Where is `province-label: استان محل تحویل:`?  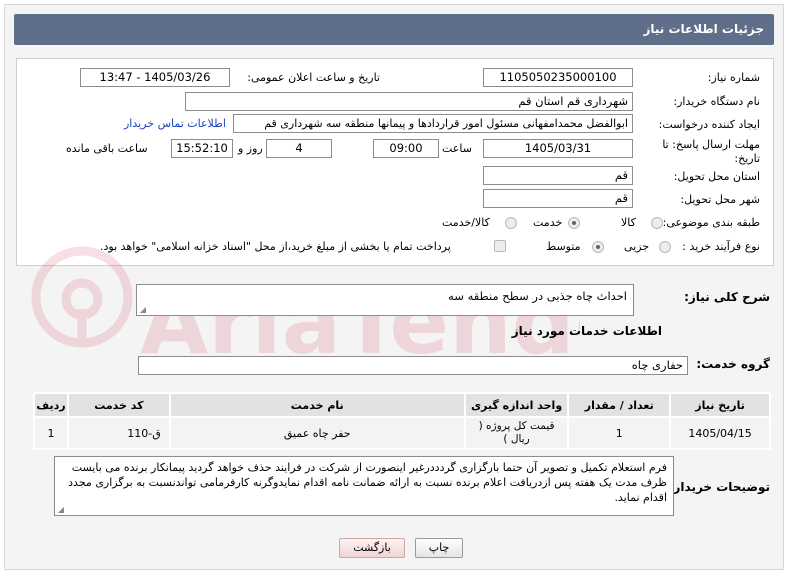
province-label: استان محل تحویل: is located at coordinates (716, 176).